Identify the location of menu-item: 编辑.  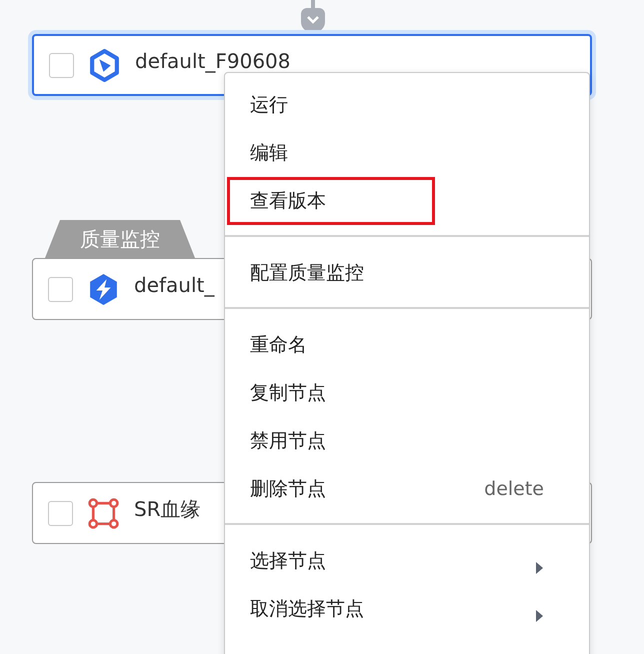
(397, 153).